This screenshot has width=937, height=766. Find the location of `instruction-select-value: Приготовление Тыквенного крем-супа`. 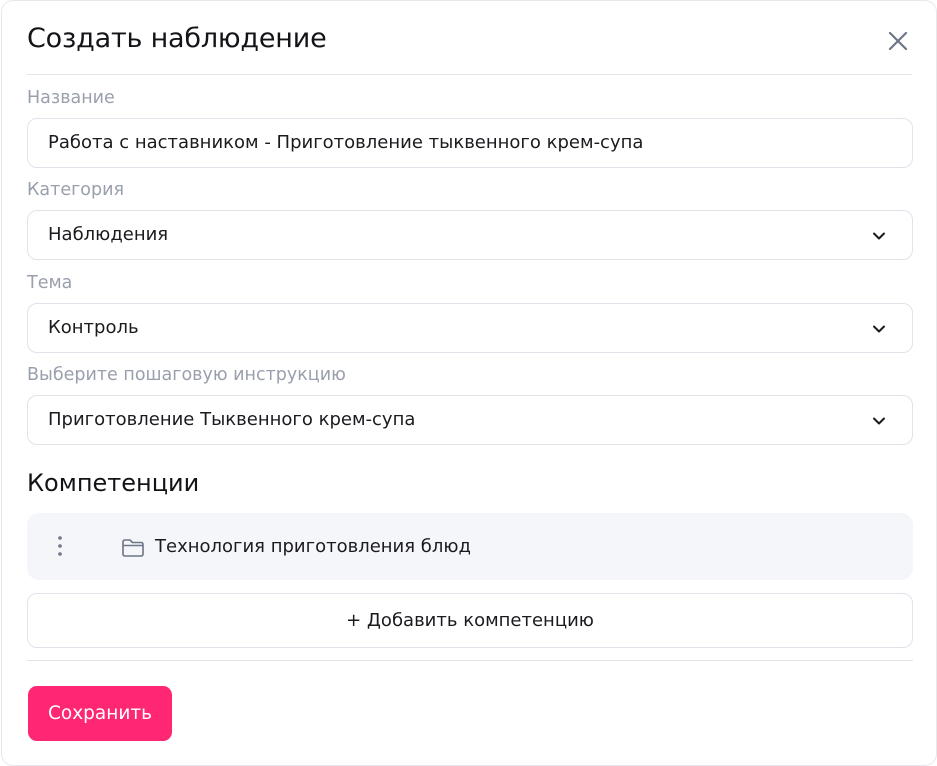

instruction-select-value: Приготовление Тыквенного крем-супа is located at coordinates (232, 419).